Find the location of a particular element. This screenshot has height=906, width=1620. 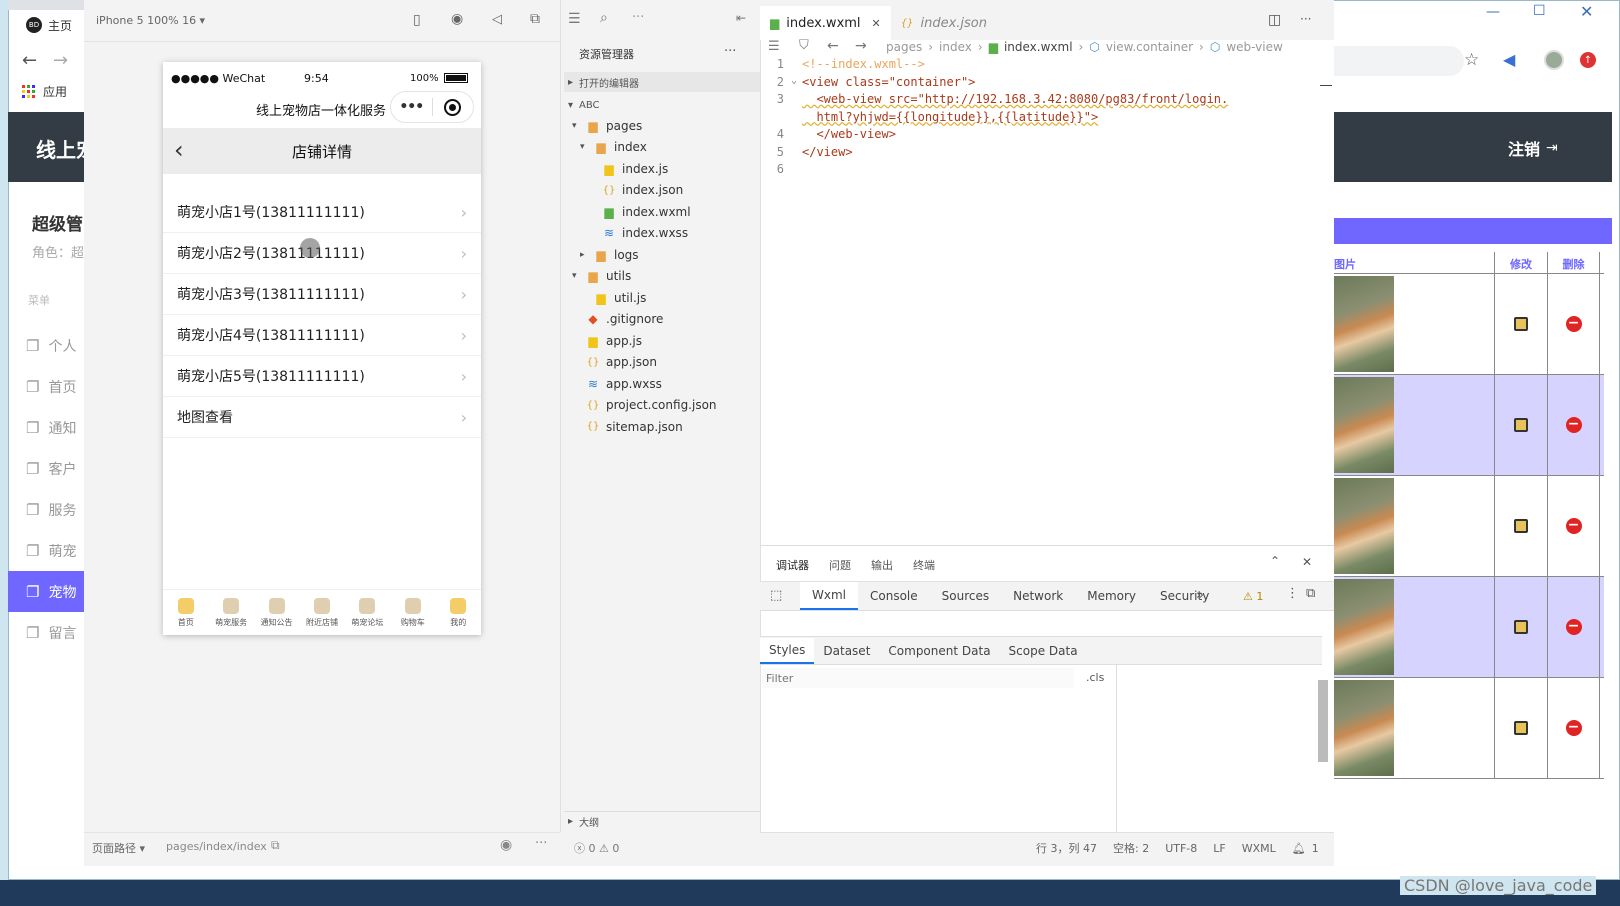

tree-item: ▸ ▆ logs is located at coordinates (662, 255).